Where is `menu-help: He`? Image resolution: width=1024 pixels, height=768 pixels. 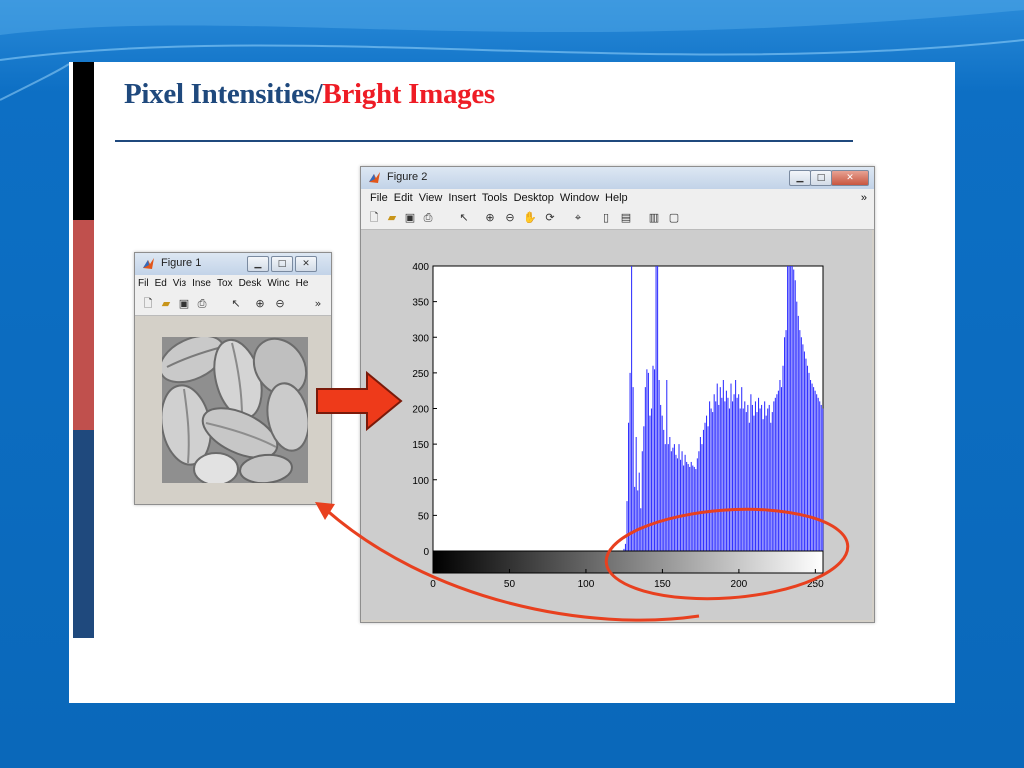
menu-help: He is located at coordinates (302, 282).